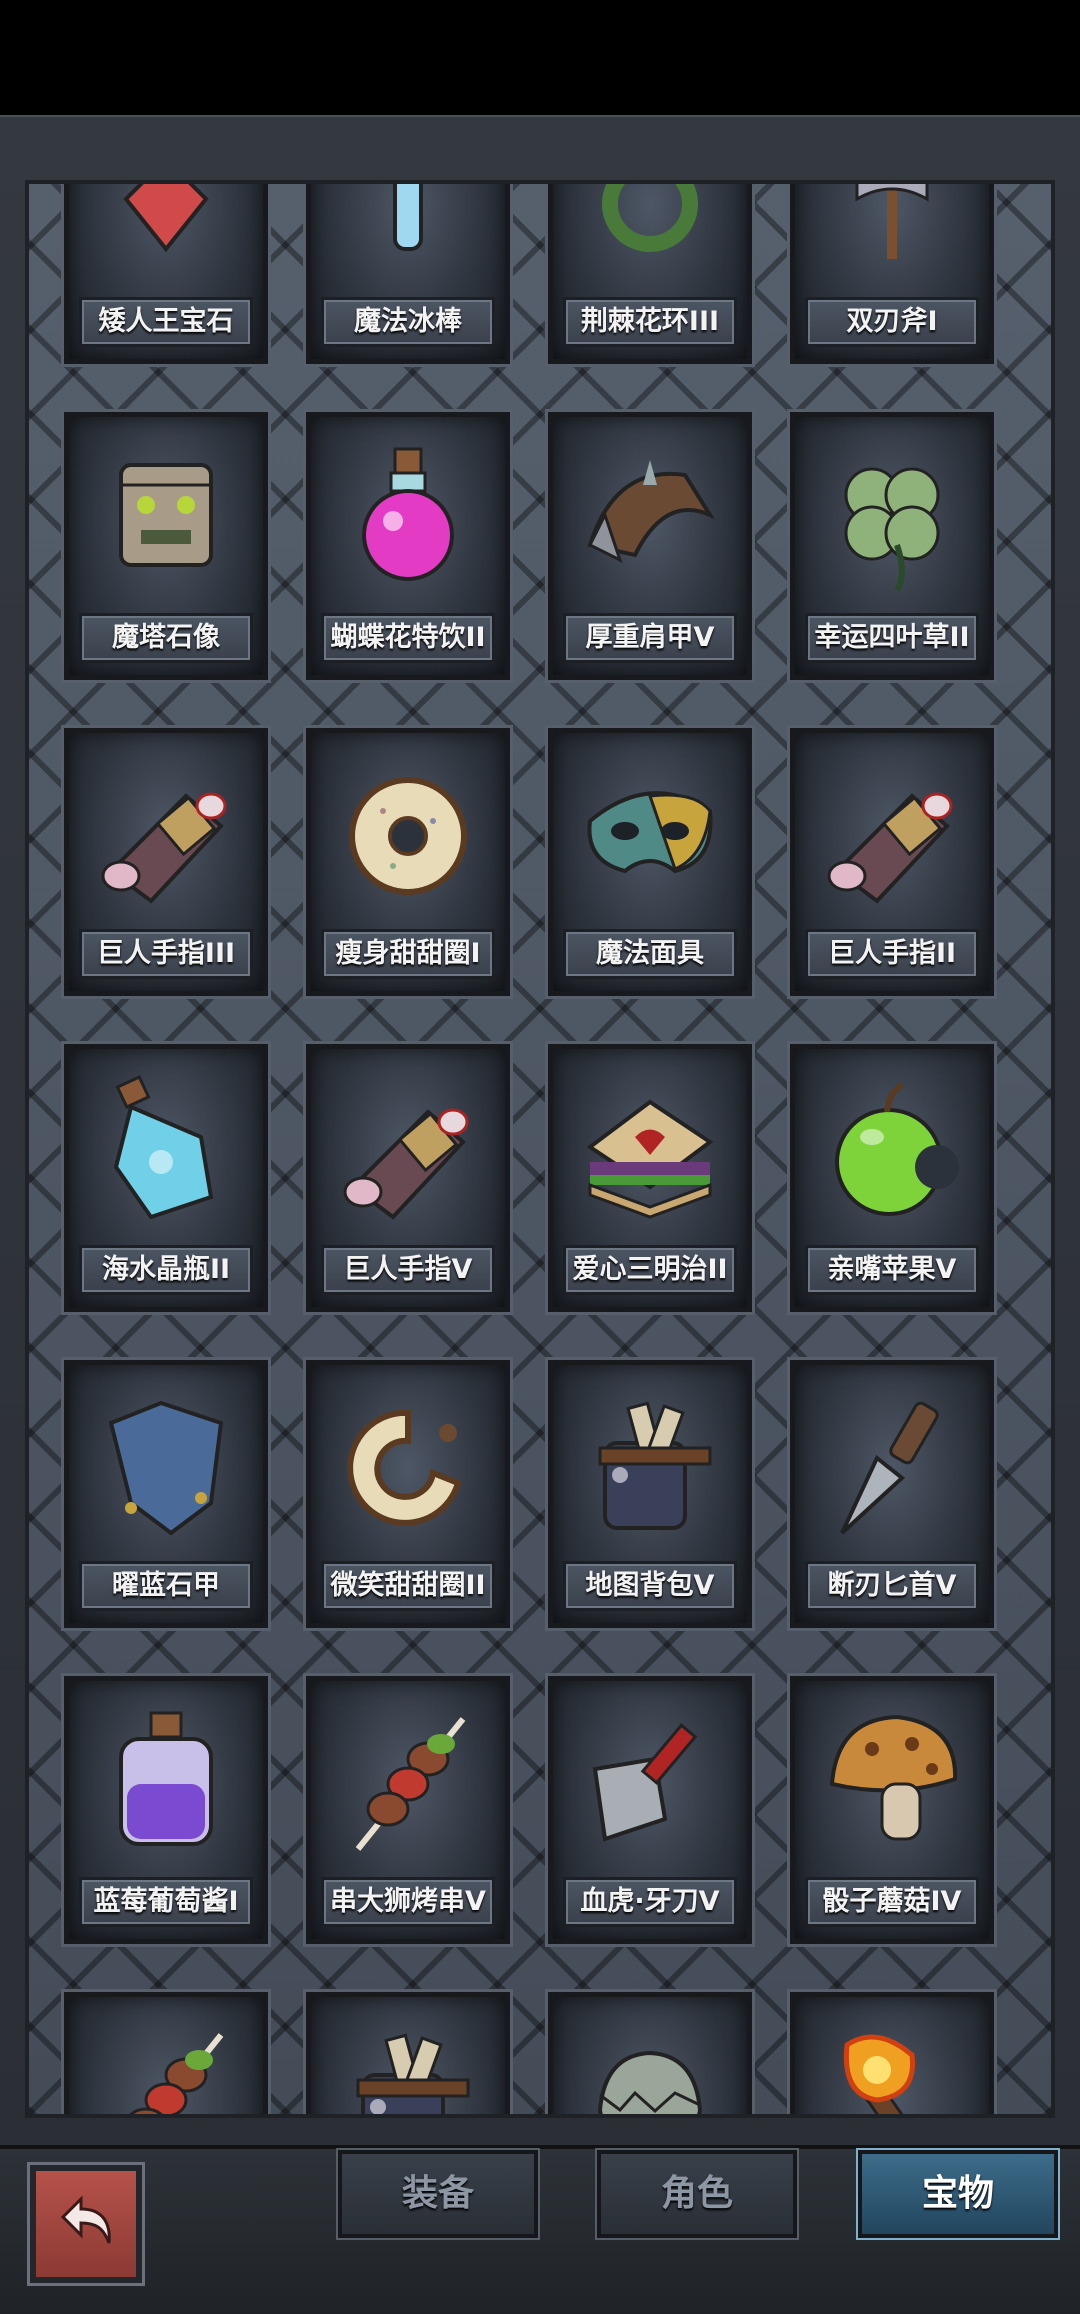  I want to click on treasure-item-label: 巨人手指II, so click(892, 954).